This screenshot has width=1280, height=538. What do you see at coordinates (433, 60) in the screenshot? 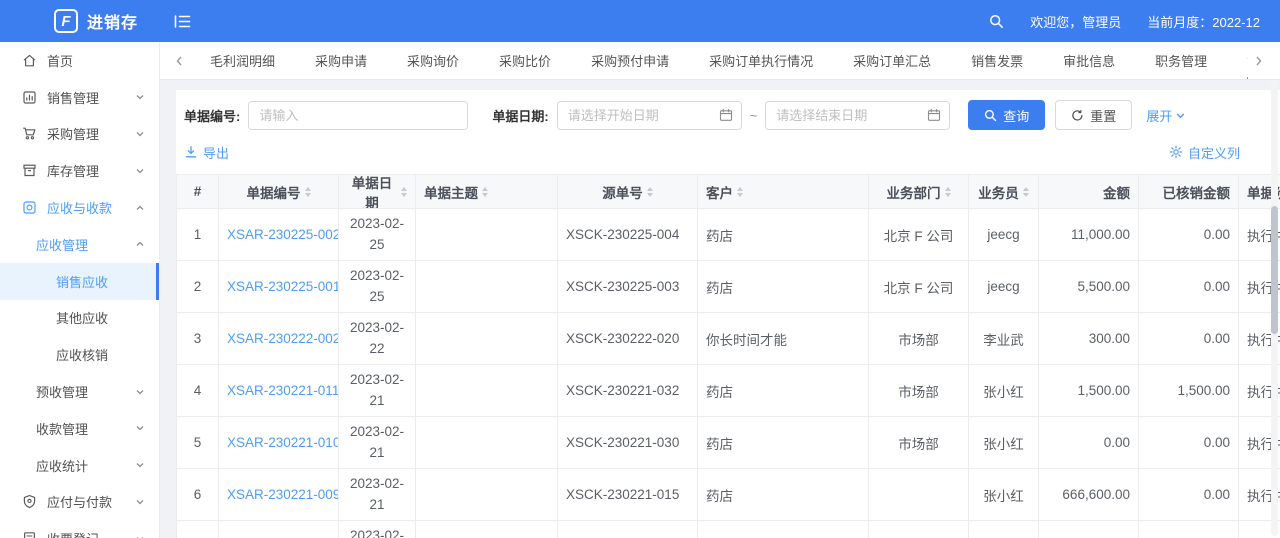
I see `tab-purchase-inquiry: 采购询价` at bounding box center [433, 60].